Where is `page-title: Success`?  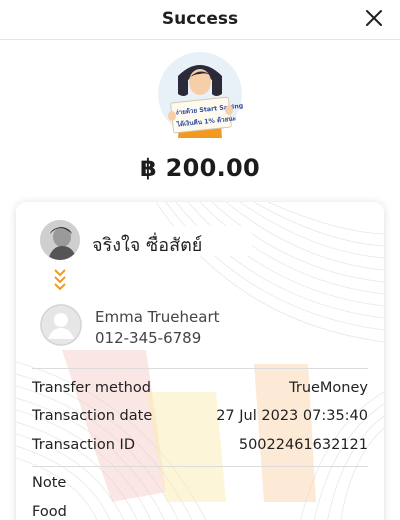
page-title: Success is located at coordinates (200, 19).